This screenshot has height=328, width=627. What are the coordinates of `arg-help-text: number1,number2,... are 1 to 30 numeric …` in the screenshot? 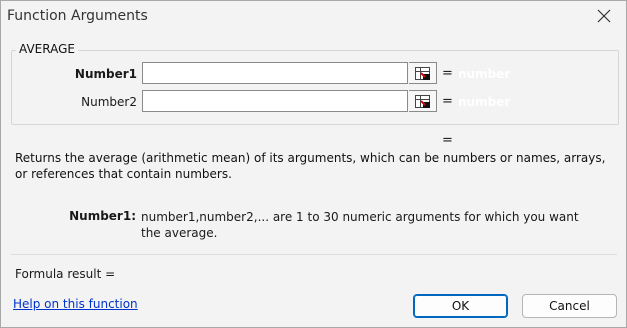 It's located at (360, 225).